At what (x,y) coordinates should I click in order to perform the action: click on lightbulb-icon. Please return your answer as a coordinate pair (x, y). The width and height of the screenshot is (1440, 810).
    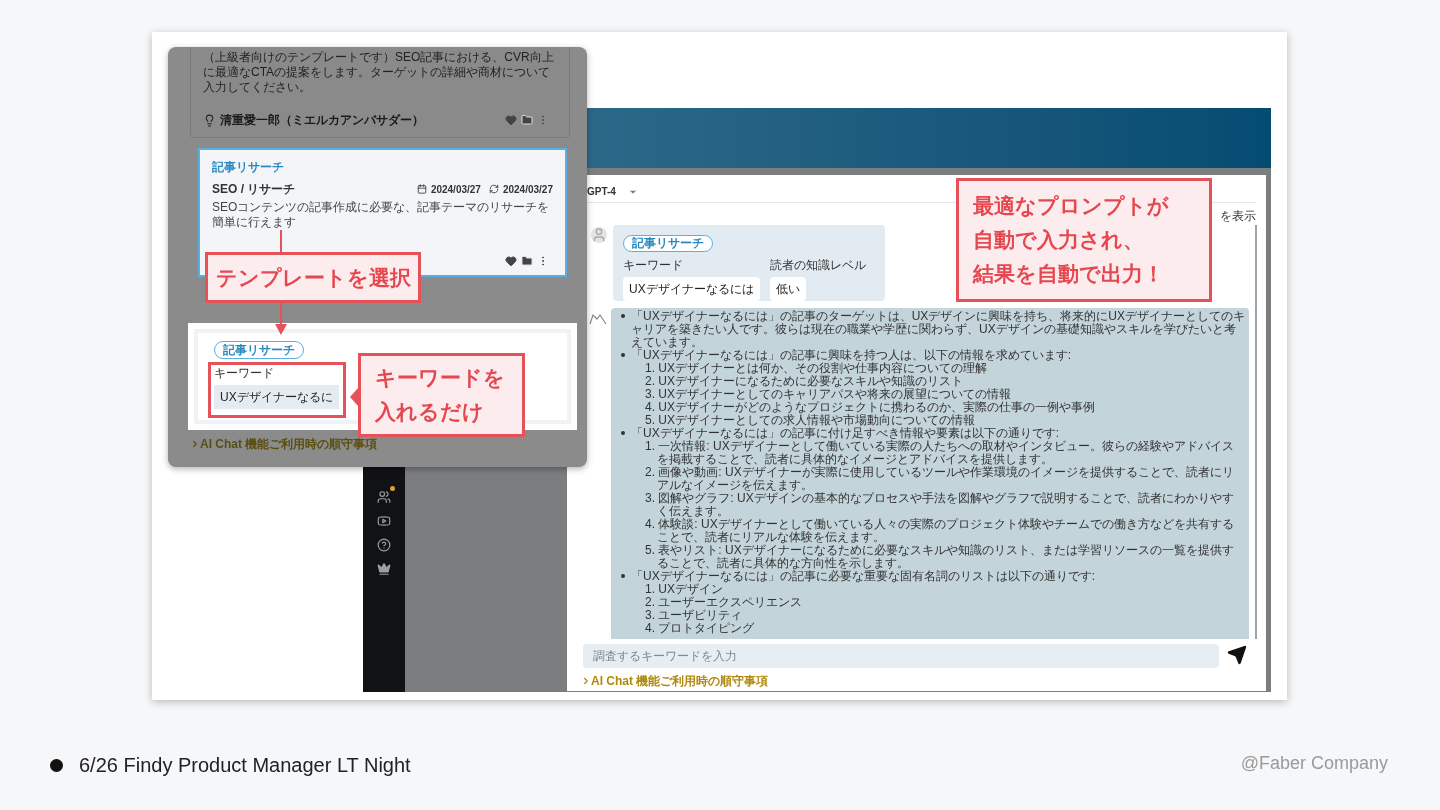
    Looking at the image, I should click on (209, 120).